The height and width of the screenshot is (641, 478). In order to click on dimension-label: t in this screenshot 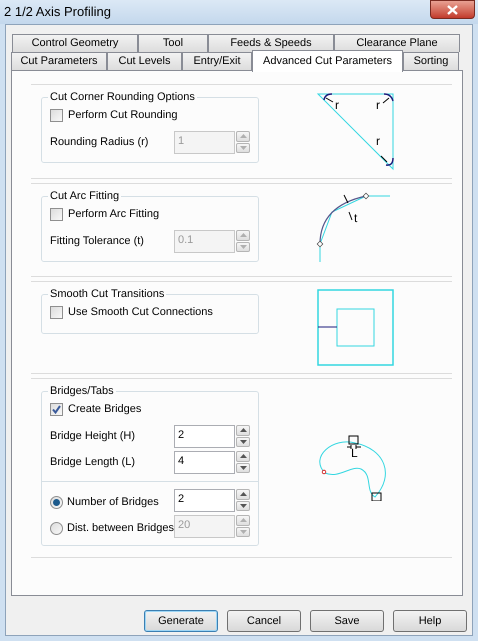, I will do `click(355, 218)`.